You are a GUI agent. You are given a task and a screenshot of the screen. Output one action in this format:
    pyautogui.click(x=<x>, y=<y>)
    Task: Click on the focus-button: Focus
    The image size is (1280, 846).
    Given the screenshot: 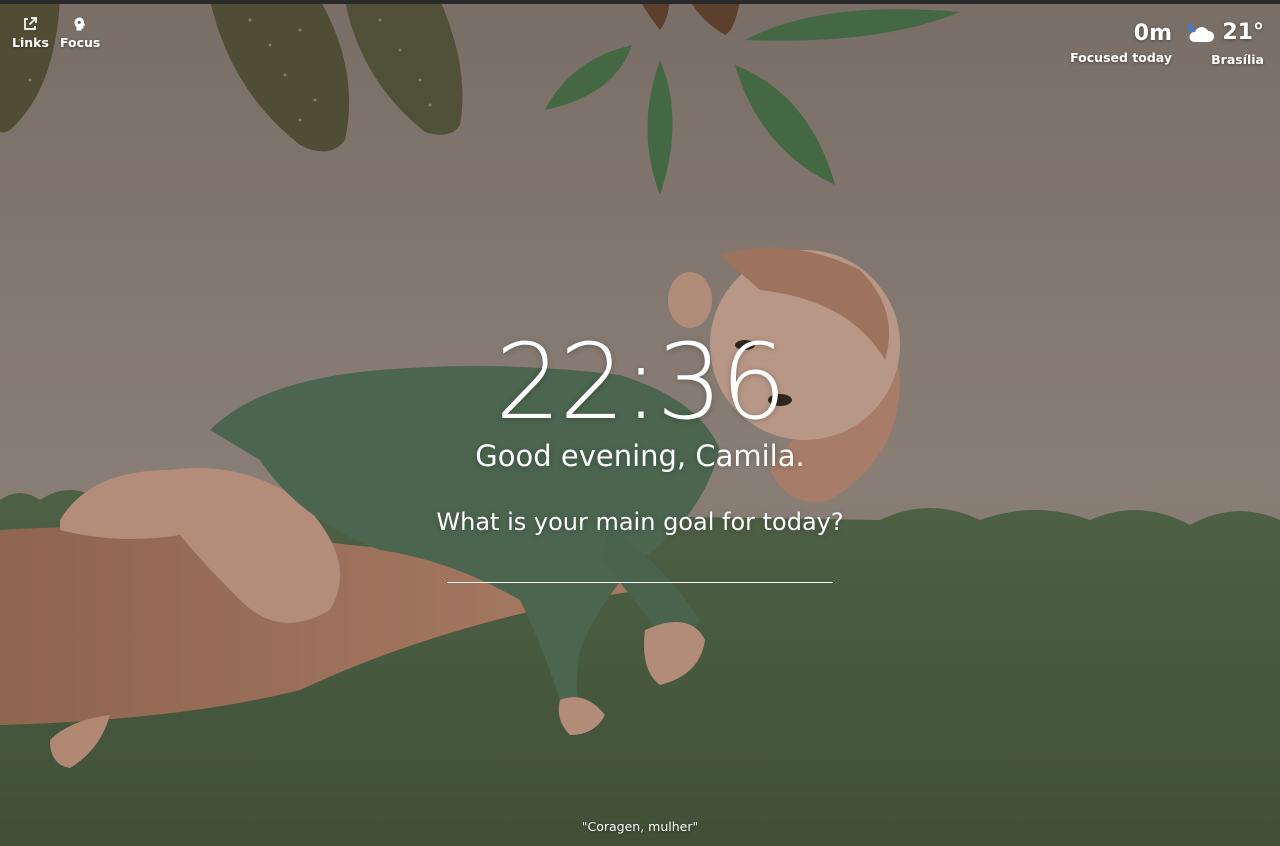 What is the action you would take?
    pyautogui.click(x=80, y=33)
    